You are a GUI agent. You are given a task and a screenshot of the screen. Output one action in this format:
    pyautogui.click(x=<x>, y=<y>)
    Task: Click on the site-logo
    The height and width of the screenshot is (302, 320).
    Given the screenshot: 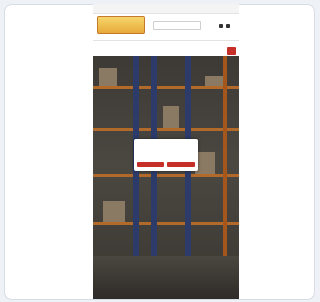 What is the action you would take?
    pyautogui.click(x=121, y=25)
    